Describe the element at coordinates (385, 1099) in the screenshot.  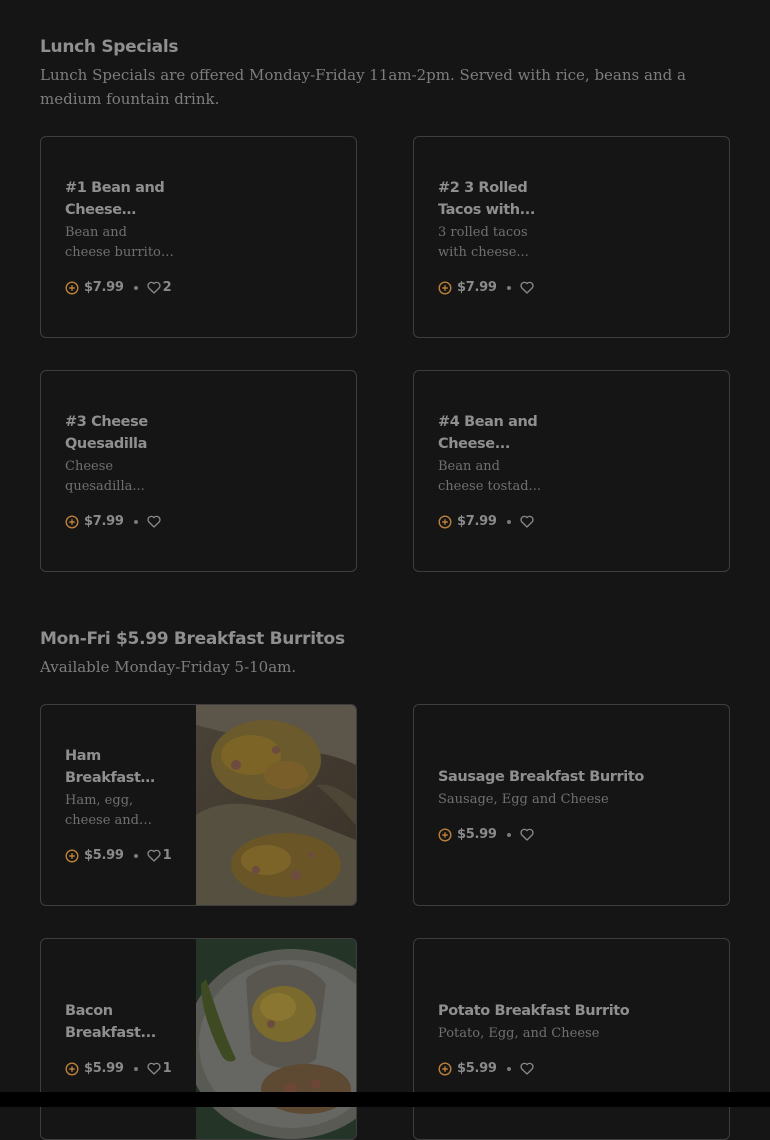
I see `bottom-edge-bar` at that location.